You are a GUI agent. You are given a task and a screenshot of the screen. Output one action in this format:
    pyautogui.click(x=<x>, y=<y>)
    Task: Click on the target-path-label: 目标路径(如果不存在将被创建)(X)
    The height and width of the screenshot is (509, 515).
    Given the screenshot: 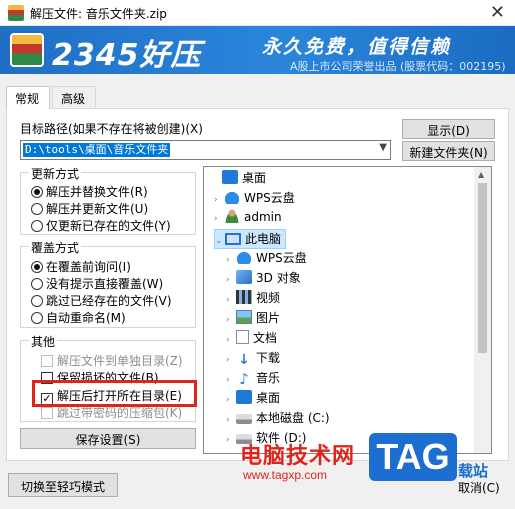 What is the action you would take?
    pyautogui.click(x=111, y=129)
    